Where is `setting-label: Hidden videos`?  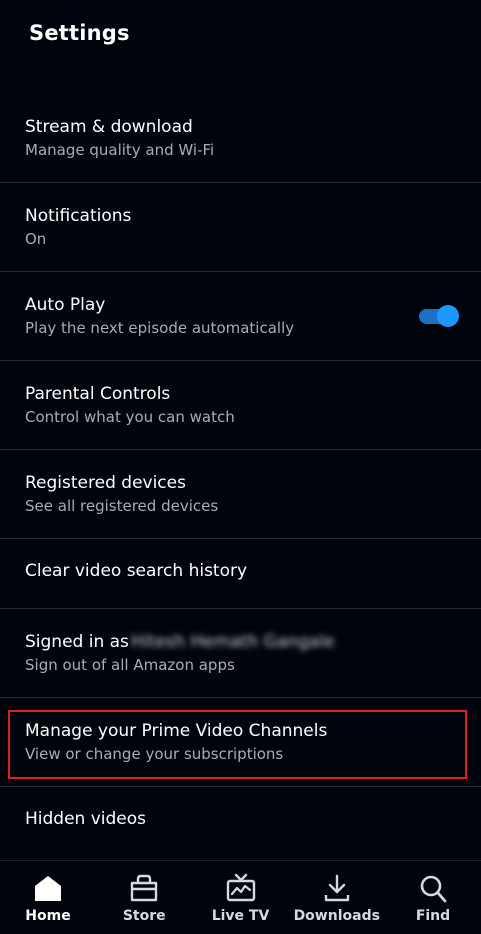
setting-label: Hidden videos is located at coordinates (86, 819).